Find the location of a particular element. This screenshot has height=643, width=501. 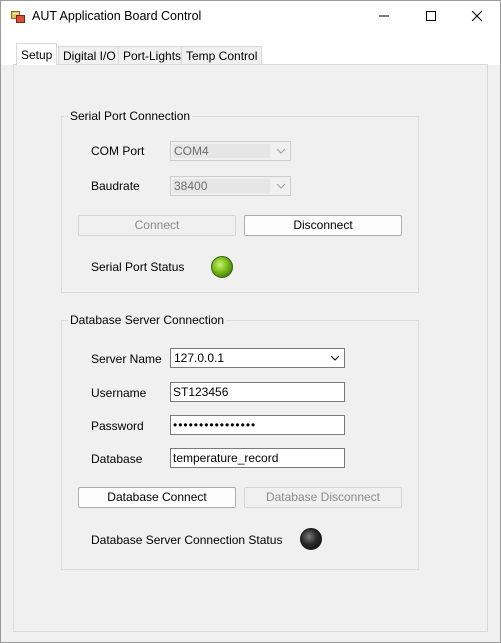

connect-button: Connect is located at coordinates (157, 225).